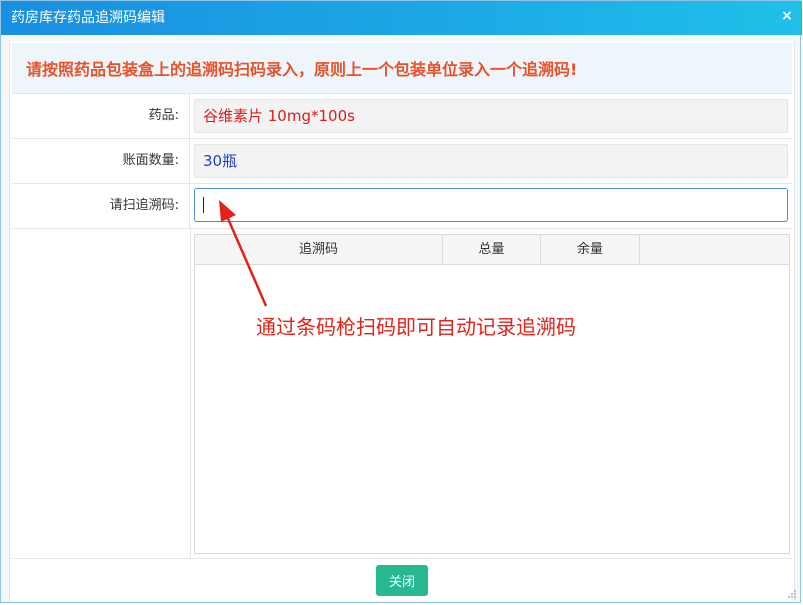  I want to click on annotation-text: 通过条码枪扫码即可自动记录追溯码, so click(416, 327).